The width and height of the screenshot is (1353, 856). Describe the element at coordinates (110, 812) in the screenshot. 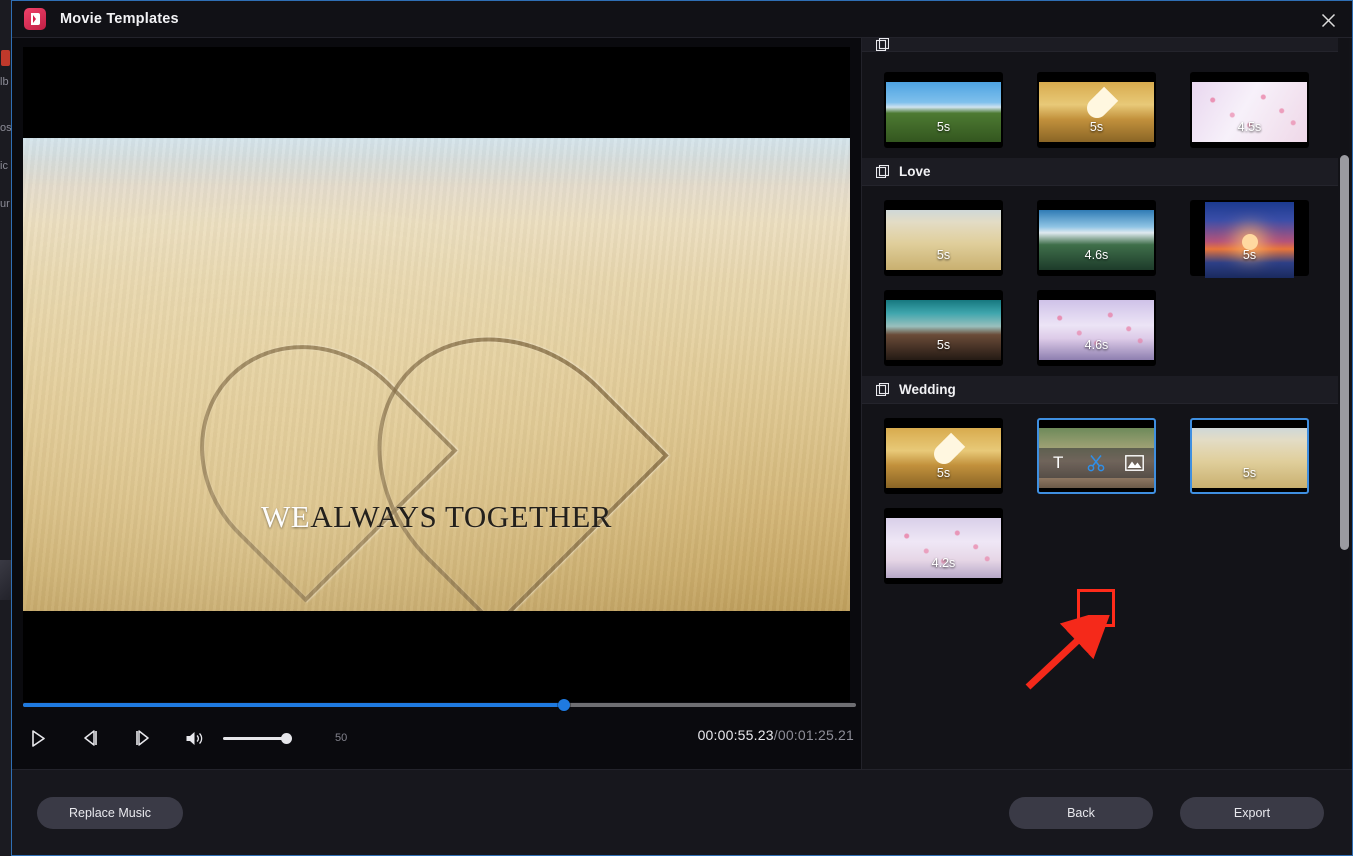

I see `replace-music-button: Replace Music` at that location.